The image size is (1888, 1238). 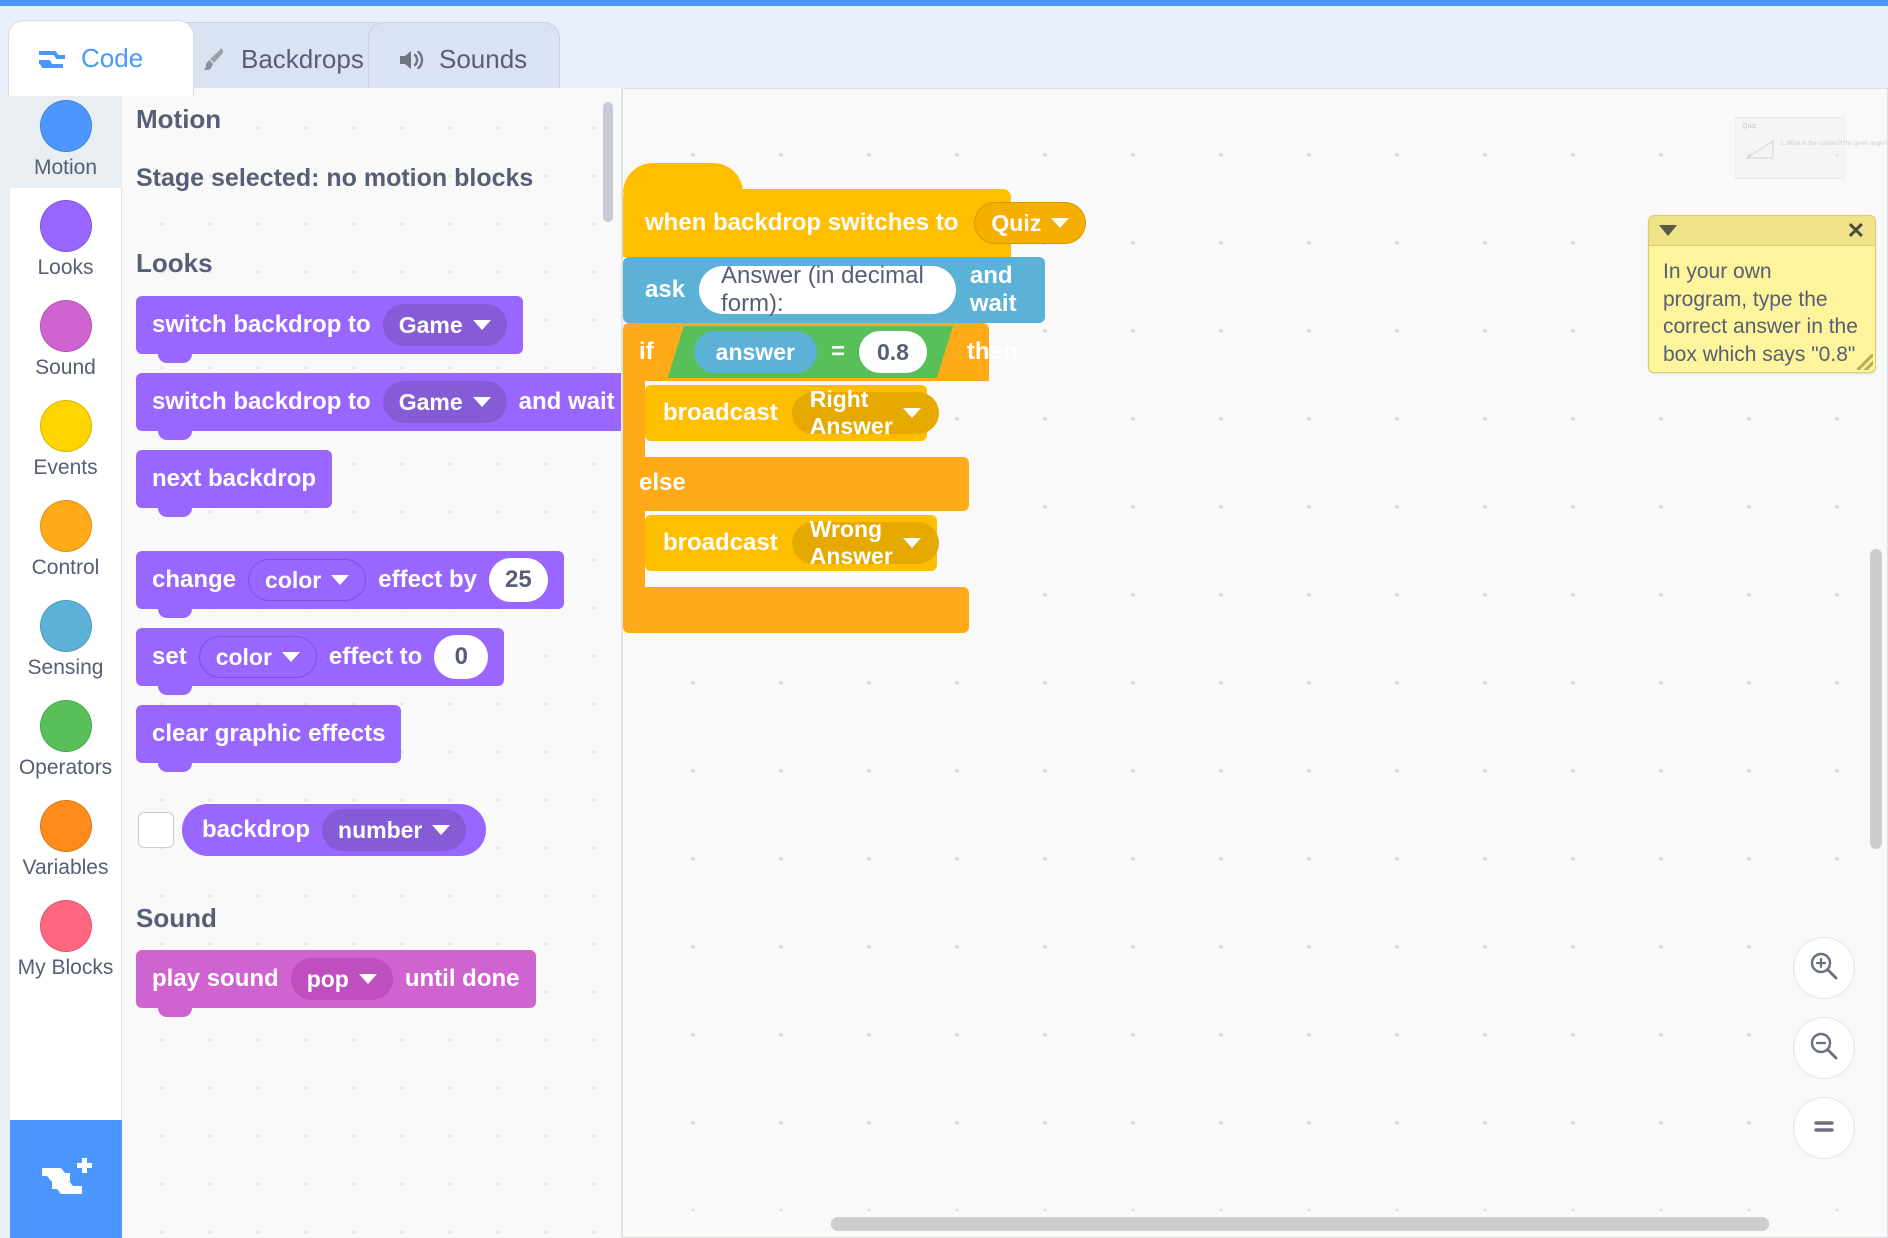 I want to click on workspace-vertical-scrollbar, so click(x=1876, y=699).